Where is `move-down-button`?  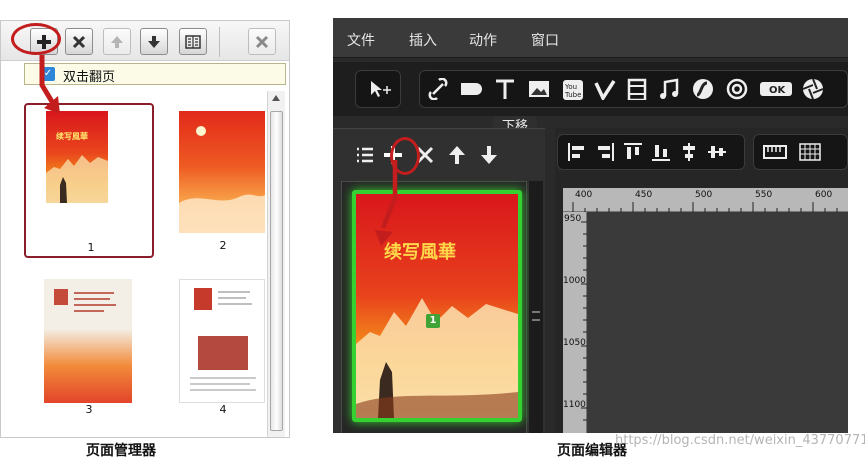 move-down-button is located at coordinates (154, 41).